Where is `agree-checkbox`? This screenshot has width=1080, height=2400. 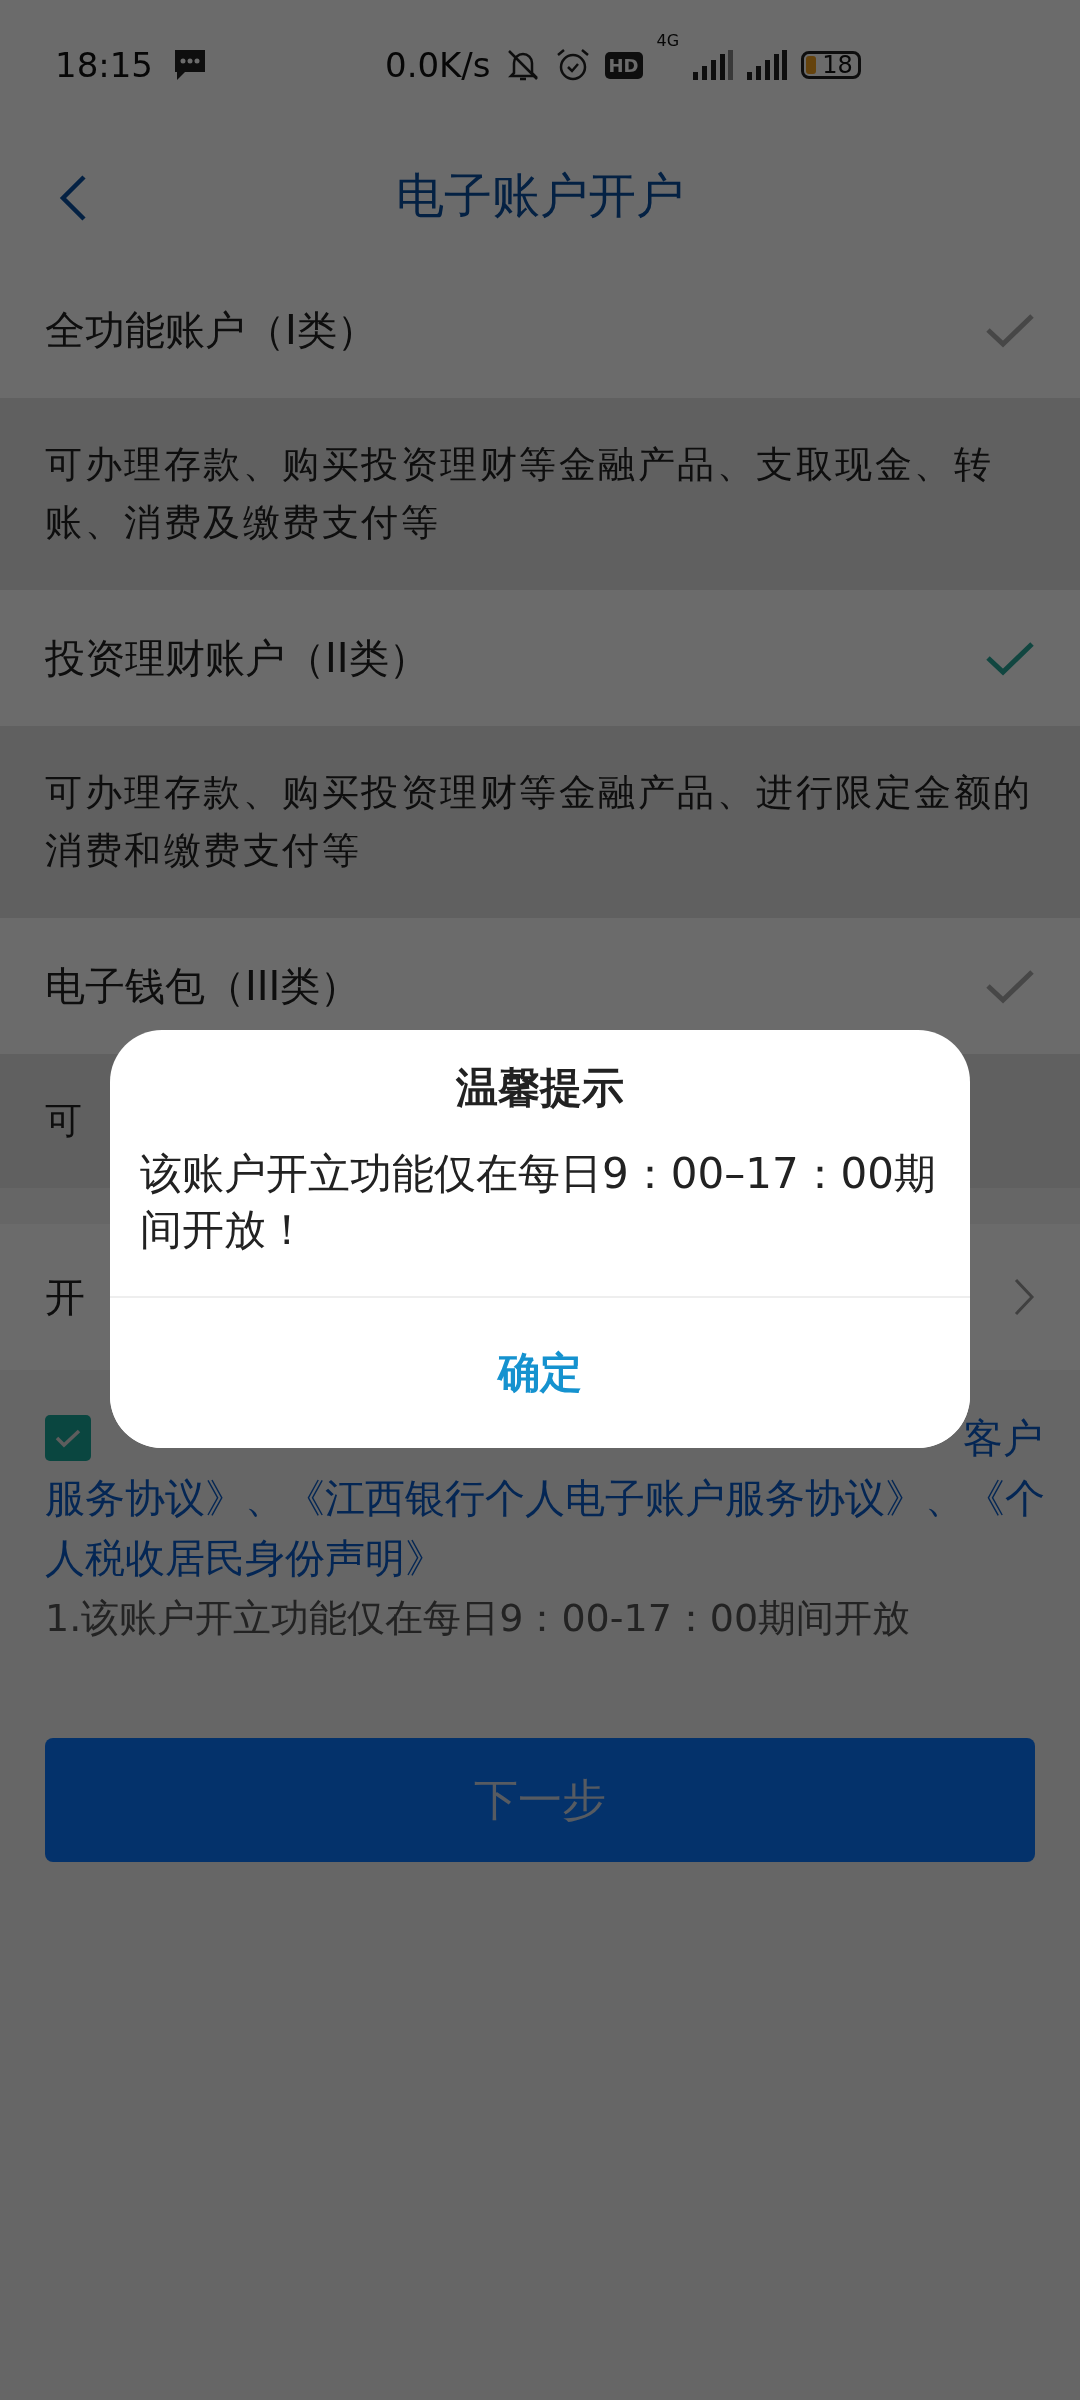 agree-checkbox is located at coordinates (68, 1438).